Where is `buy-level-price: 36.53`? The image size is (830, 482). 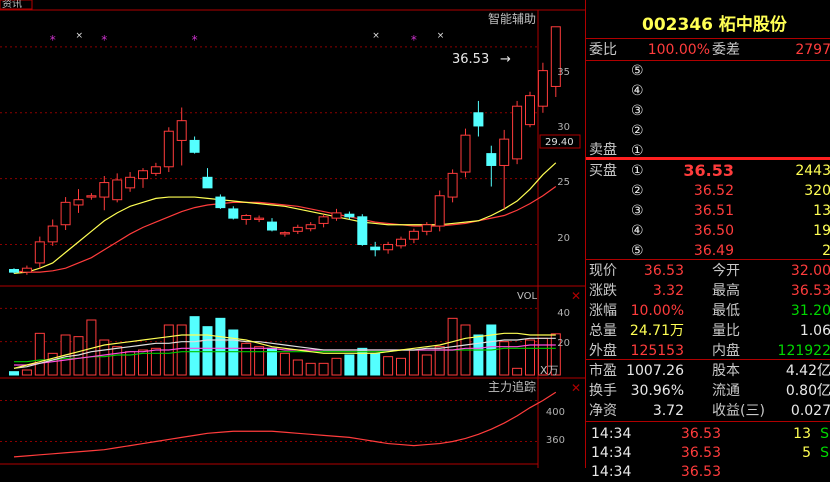 buy-level-price: 36.53 is located at coordinates (708, 170).